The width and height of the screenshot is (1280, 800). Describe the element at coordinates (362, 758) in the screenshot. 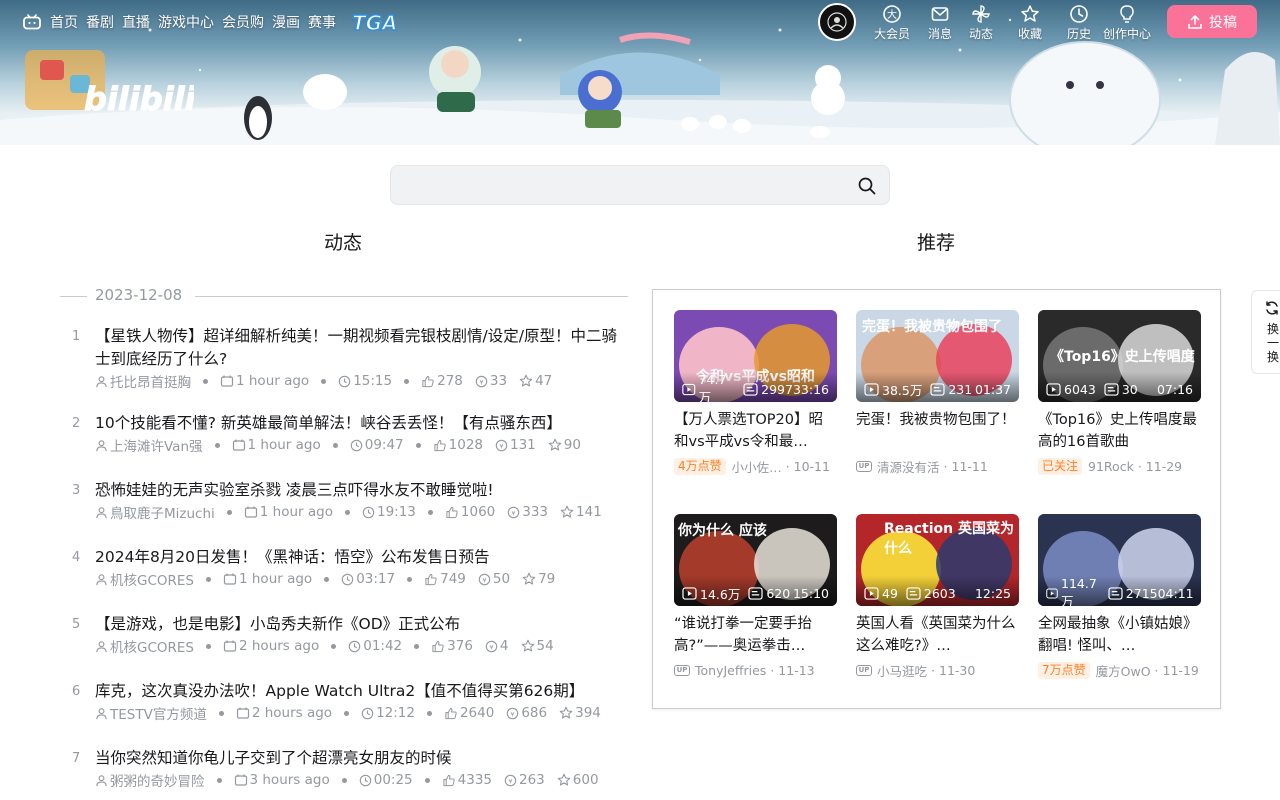

I see `feed-item-title: 当你突然知道你龟儿子交到了个超漂亮女朋友的时候` at that location.